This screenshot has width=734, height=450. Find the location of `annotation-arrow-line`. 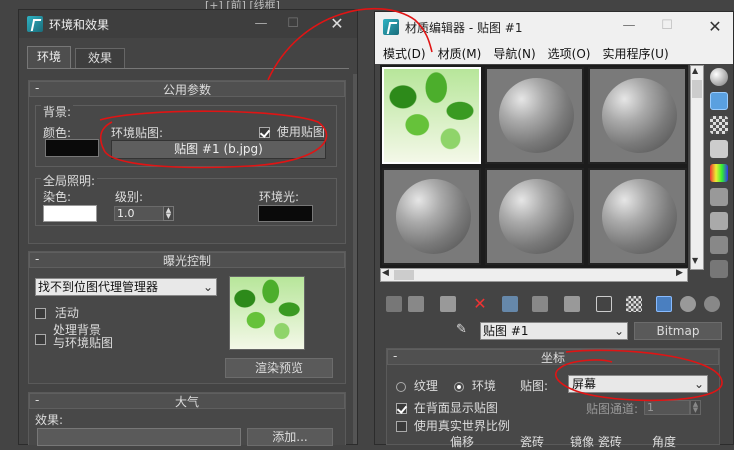

annotation-arrow-line is located at coordinates (350, 44).